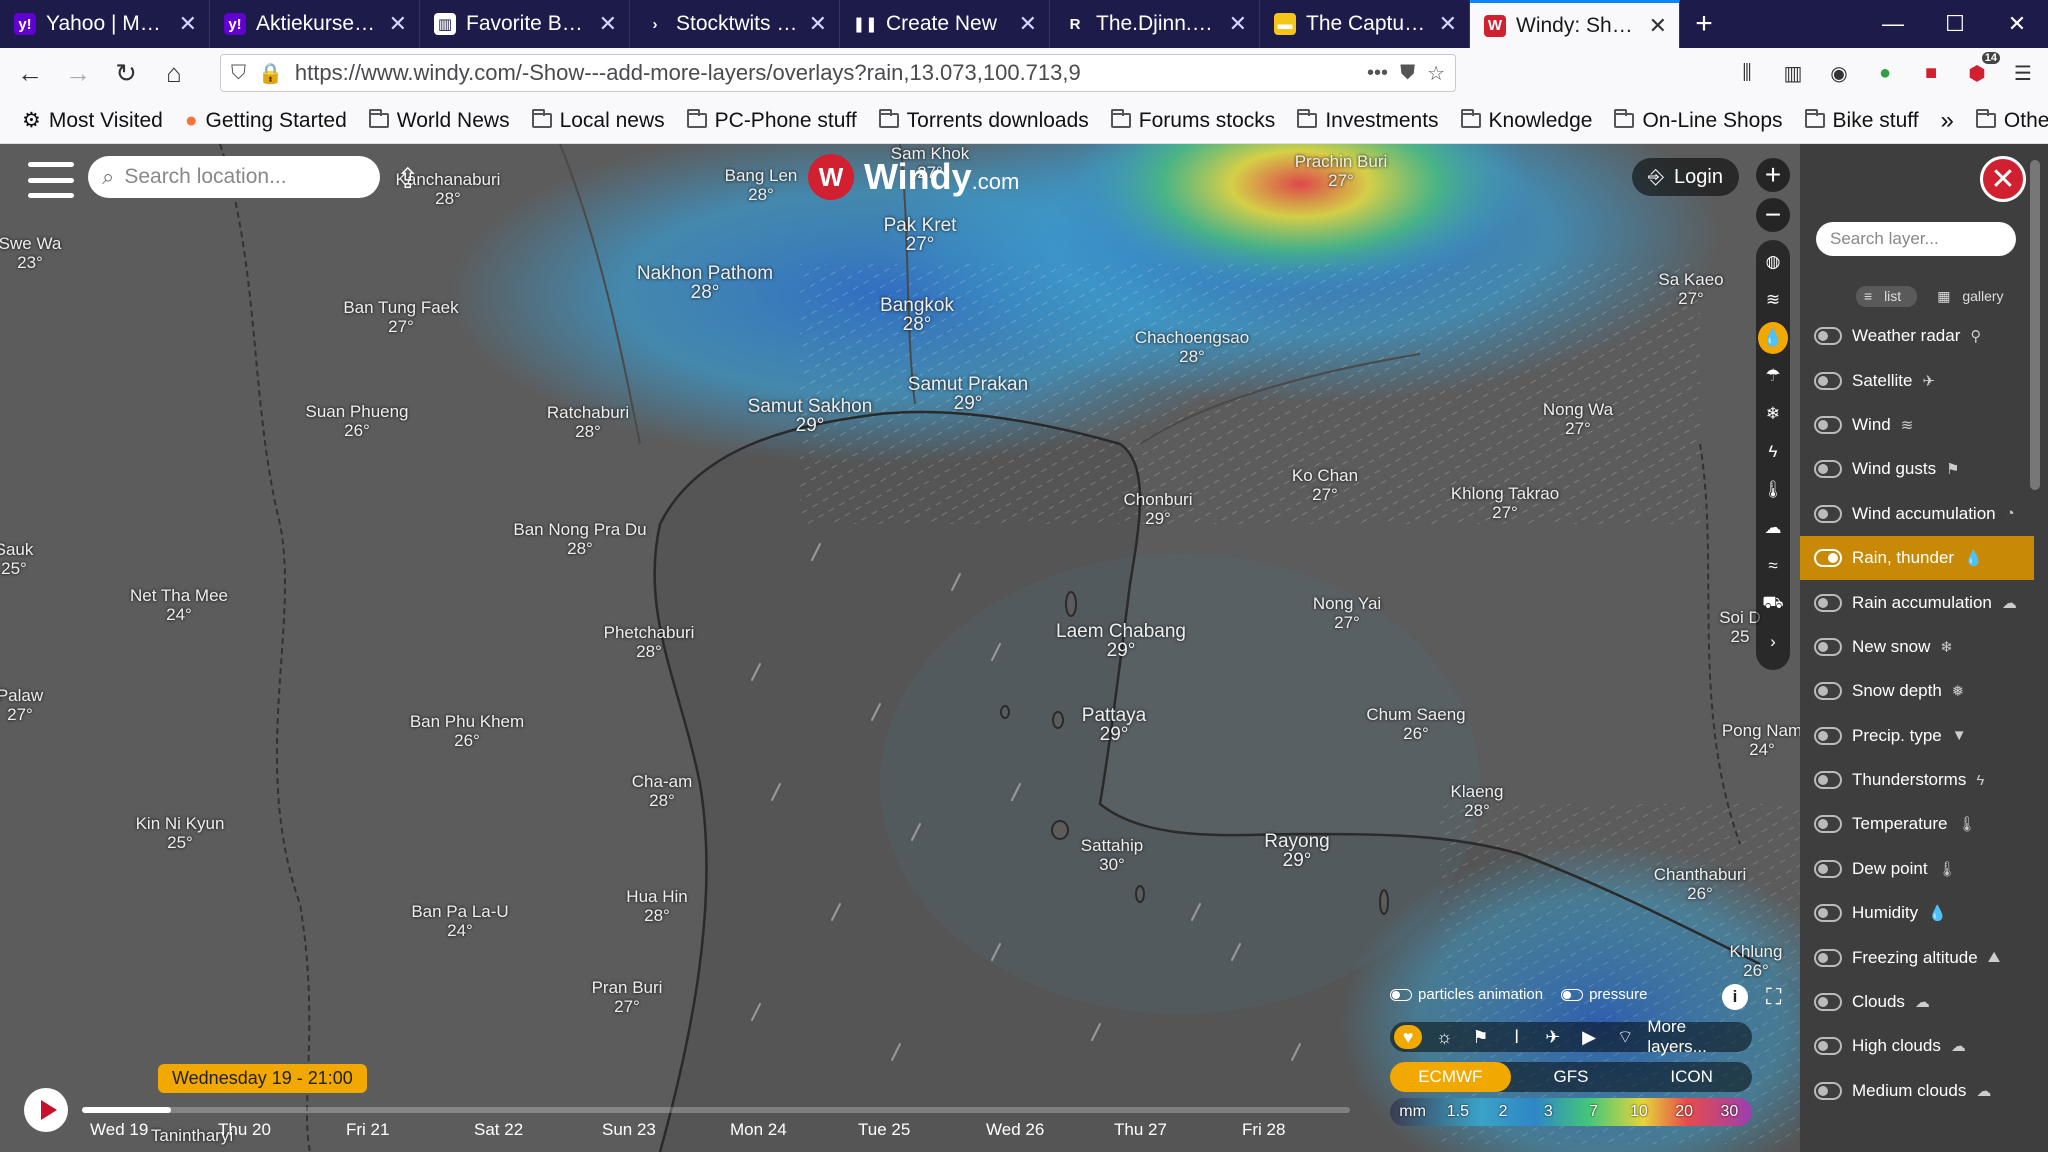 The height and width of the screenshot is (1152, 2048). Describe the element at coordinates (2003, 179) in the screenshot. I see `close-icon: ✕` at that location.